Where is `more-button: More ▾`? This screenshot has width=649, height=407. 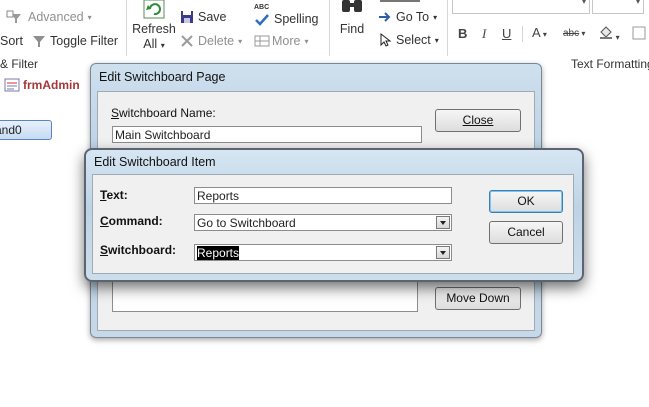
more-button: More ▾ is located at coordinates (281, 41).